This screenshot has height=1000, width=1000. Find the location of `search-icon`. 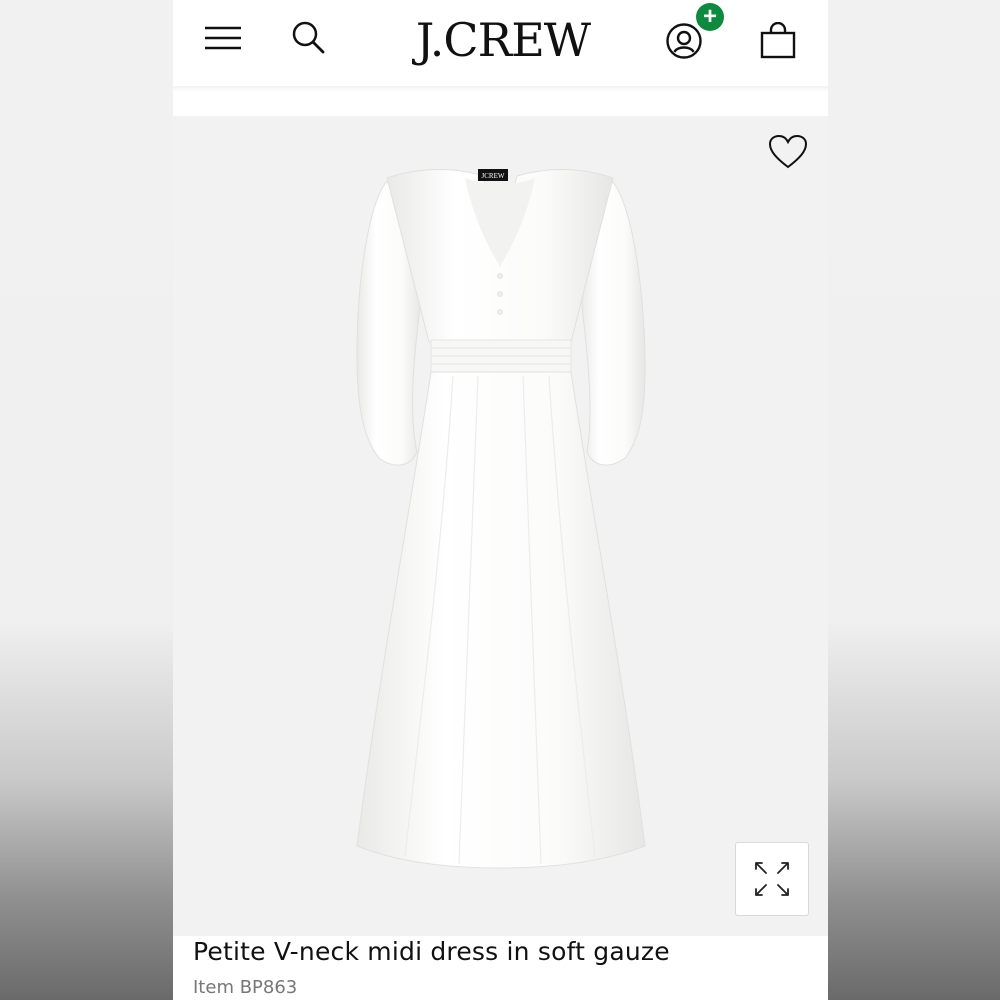

search-icon is located at coordinates (308, 37).